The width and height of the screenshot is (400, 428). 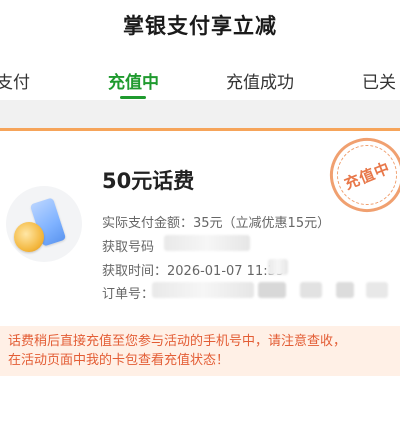 What do you see at coordinates (128, 294) in the screenshot?
I see `order-number-label: 订单号：` at bounding box center [128, 294].